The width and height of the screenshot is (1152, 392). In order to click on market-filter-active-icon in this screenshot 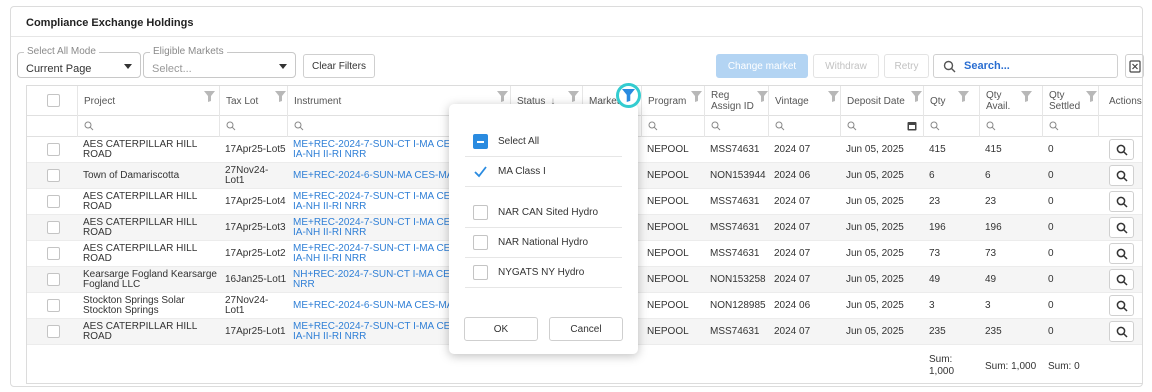, I will do `click(628, 95)`.